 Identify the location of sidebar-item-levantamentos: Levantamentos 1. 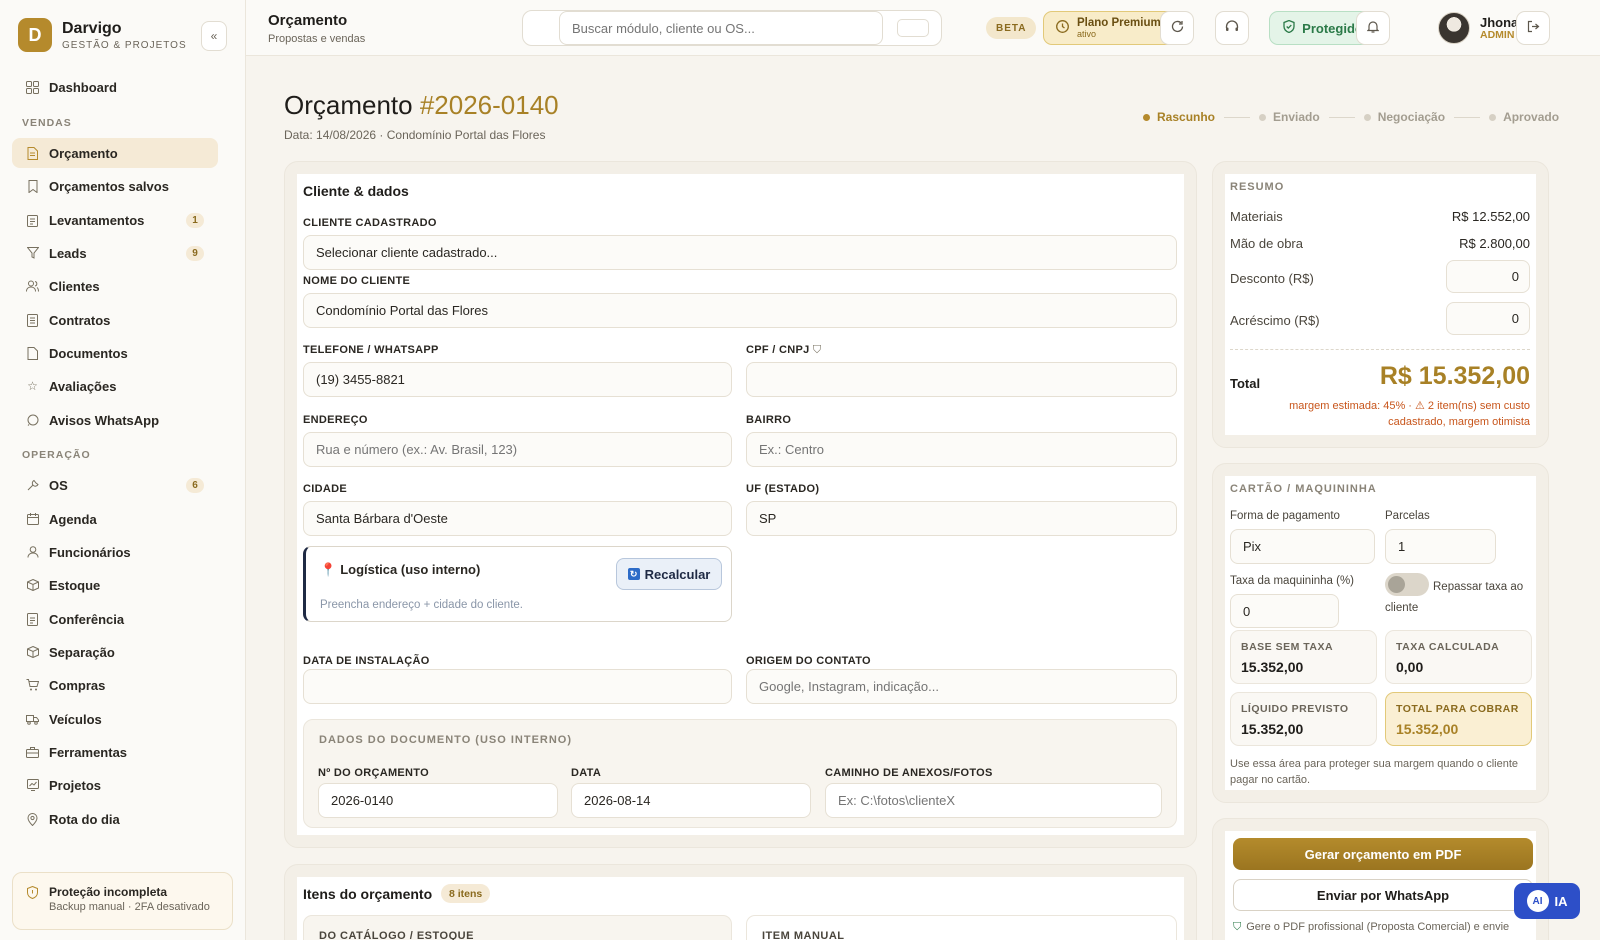
(115, 220).